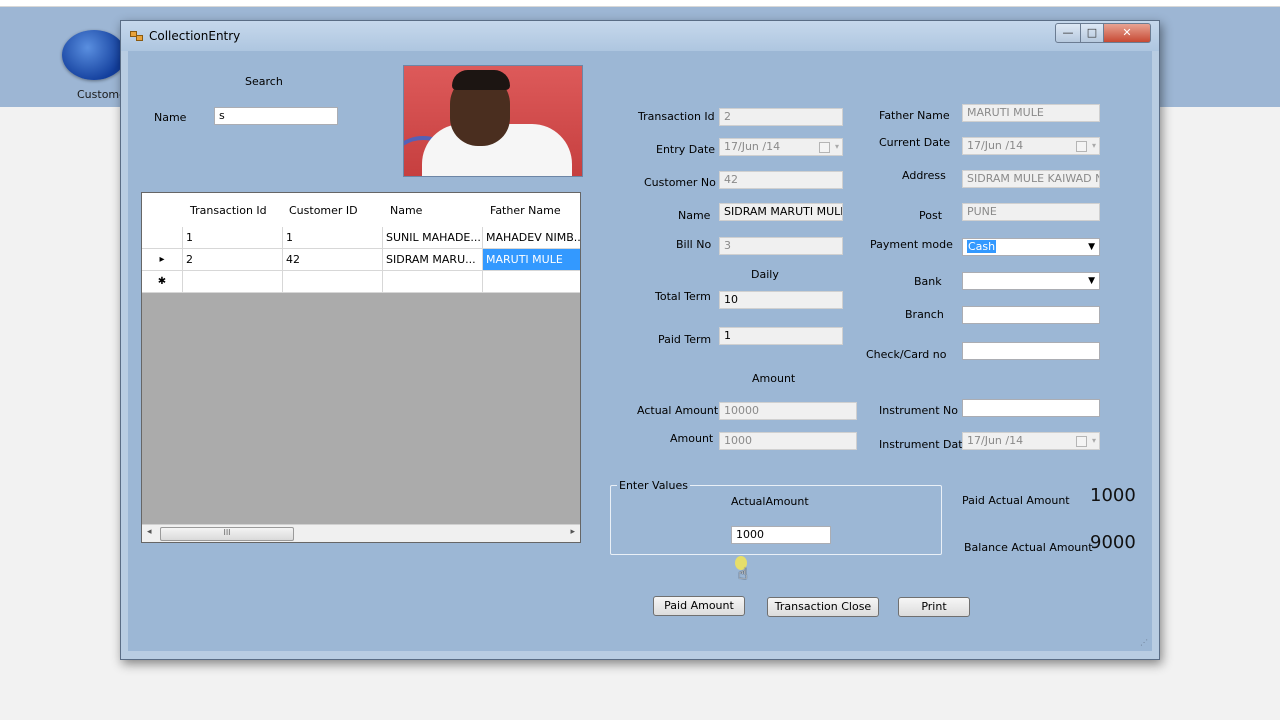 The width and height of the screenshot is (1280, 720). I want to click on actual-amount-label: Actual Amount, so click(678, 410).